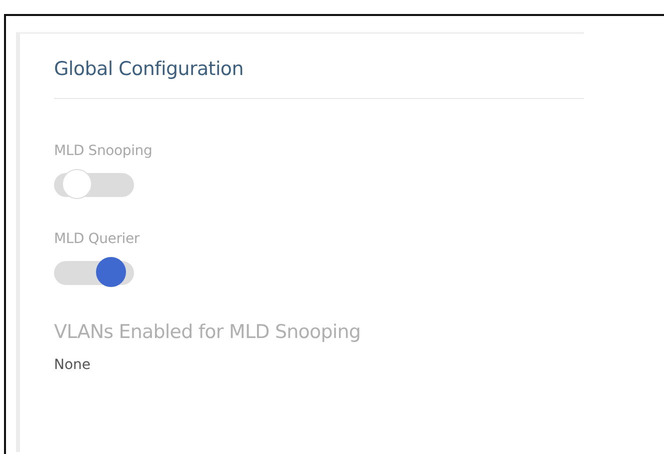 The image size is (664, 454). What do you see at coordinates (73, 365) in the screenshot?
I see `setting-value: None` at bounding box center [73, 365].